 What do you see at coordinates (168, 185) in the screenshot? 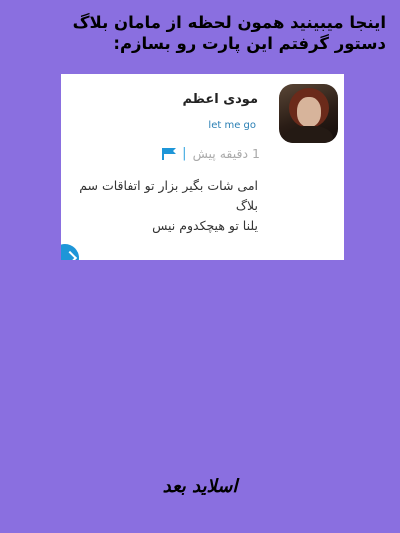
I see `message-line: امی شات بگیر بزار تو اتفاقات سم` at bounding box center [168, 185].